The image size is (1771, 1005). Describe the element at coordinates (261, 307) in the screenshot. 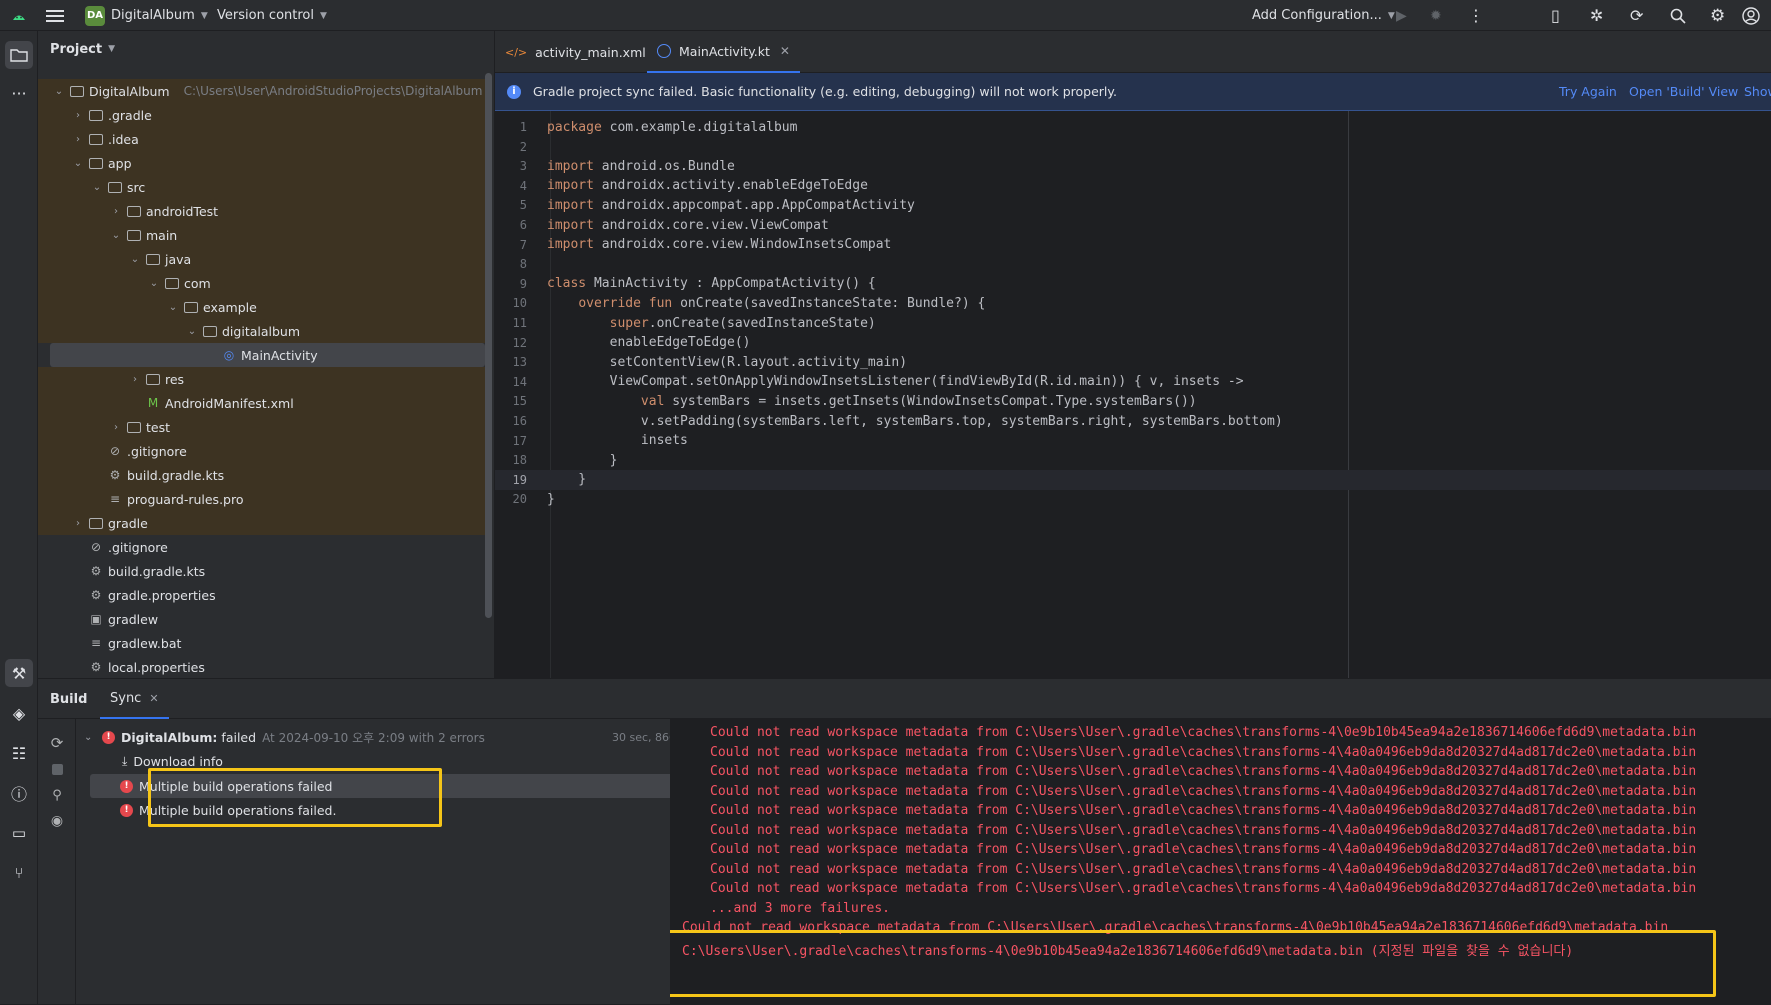

I see `tree-item: ⌄ example` at that location.